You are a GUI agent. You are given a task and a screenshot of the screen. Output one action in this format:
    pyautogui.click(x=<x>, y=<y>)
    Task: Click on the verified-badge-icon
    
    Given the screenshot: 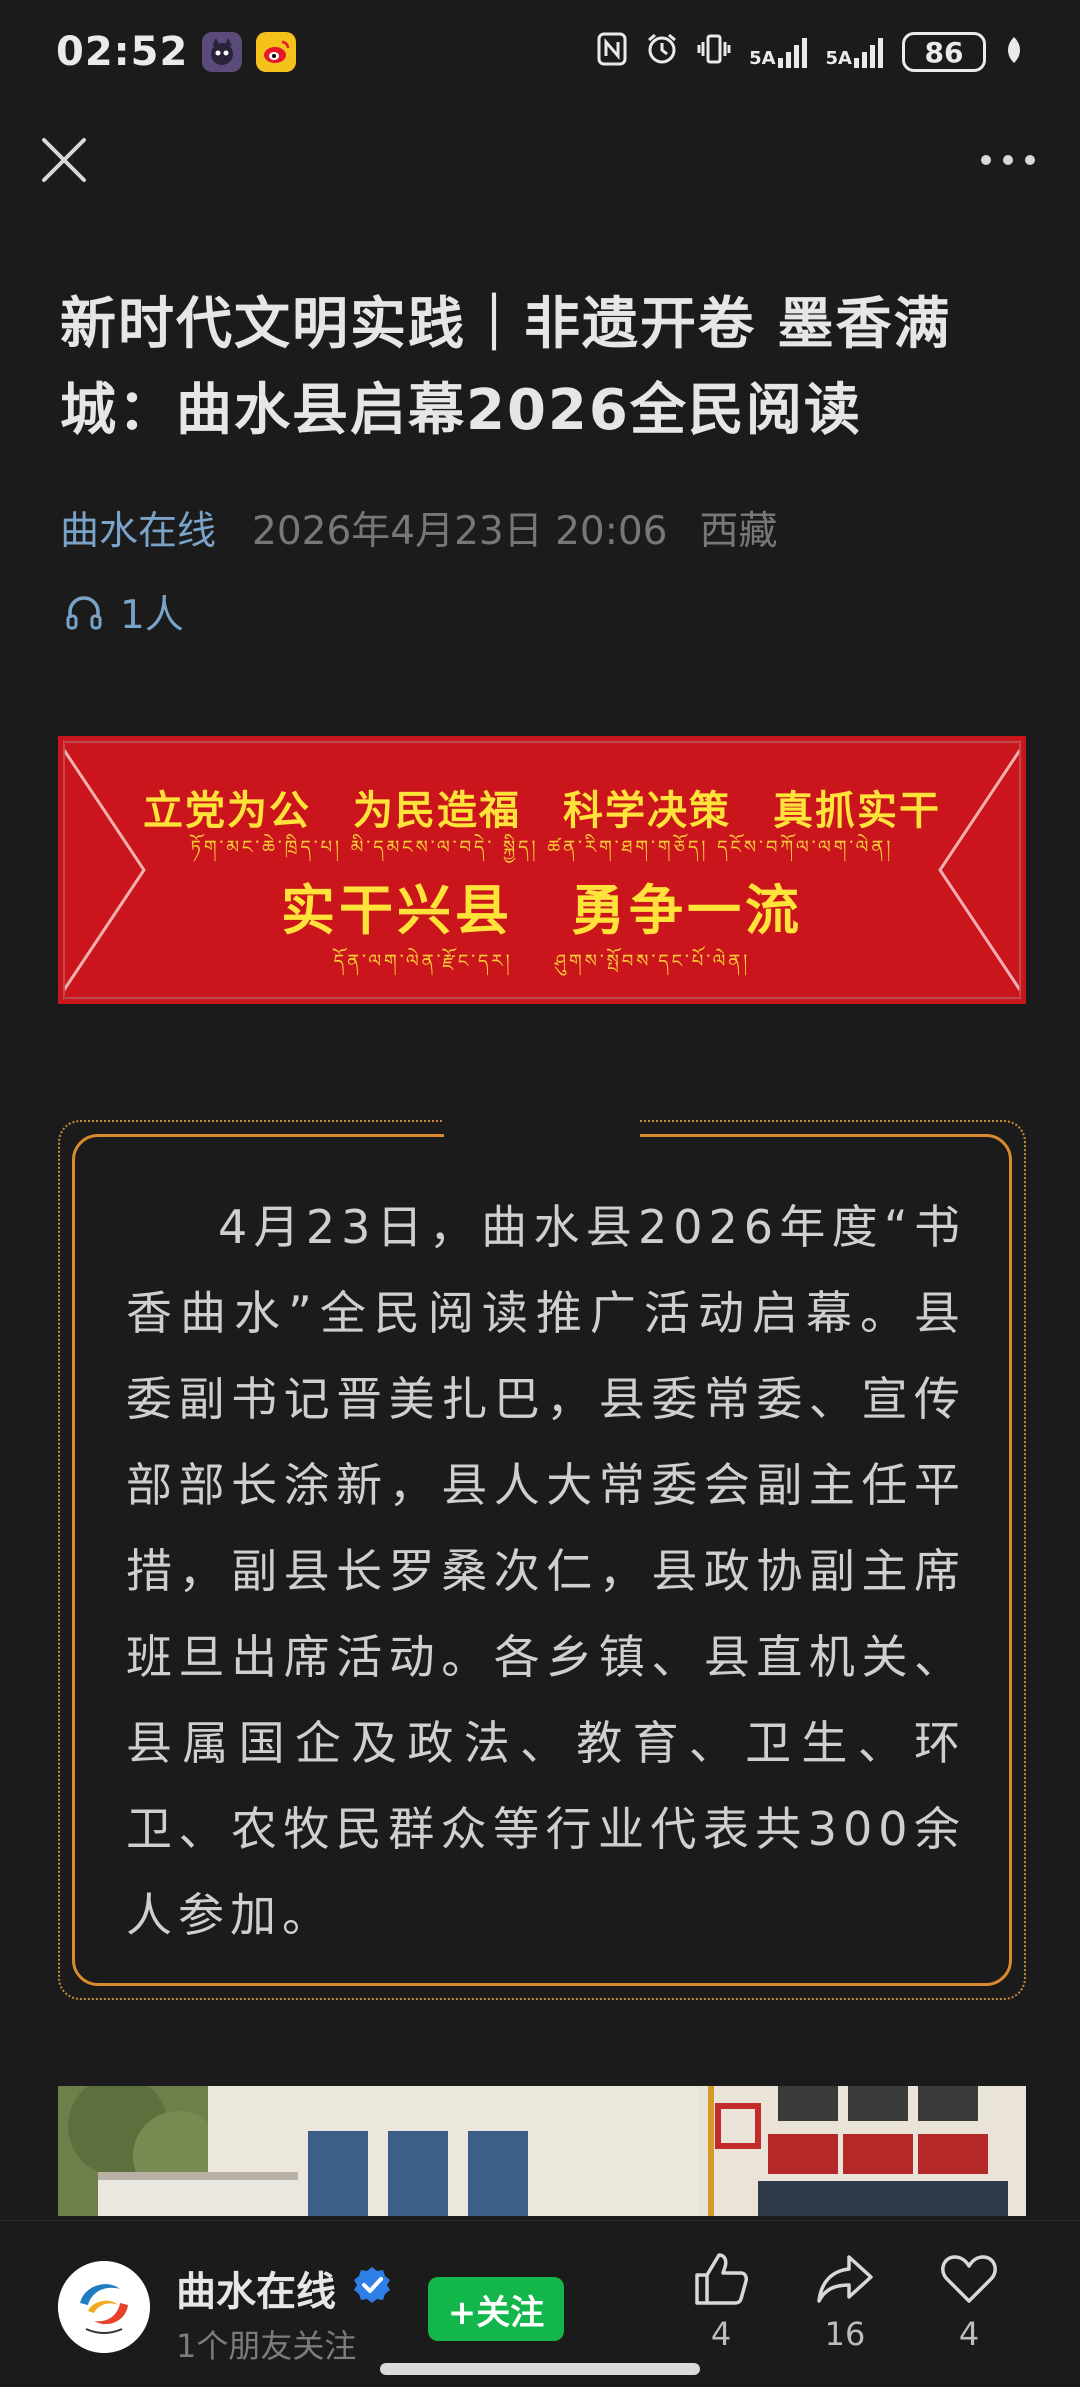 What is the action you would take?
    pyautogui.click(x=372, y=2285)
    